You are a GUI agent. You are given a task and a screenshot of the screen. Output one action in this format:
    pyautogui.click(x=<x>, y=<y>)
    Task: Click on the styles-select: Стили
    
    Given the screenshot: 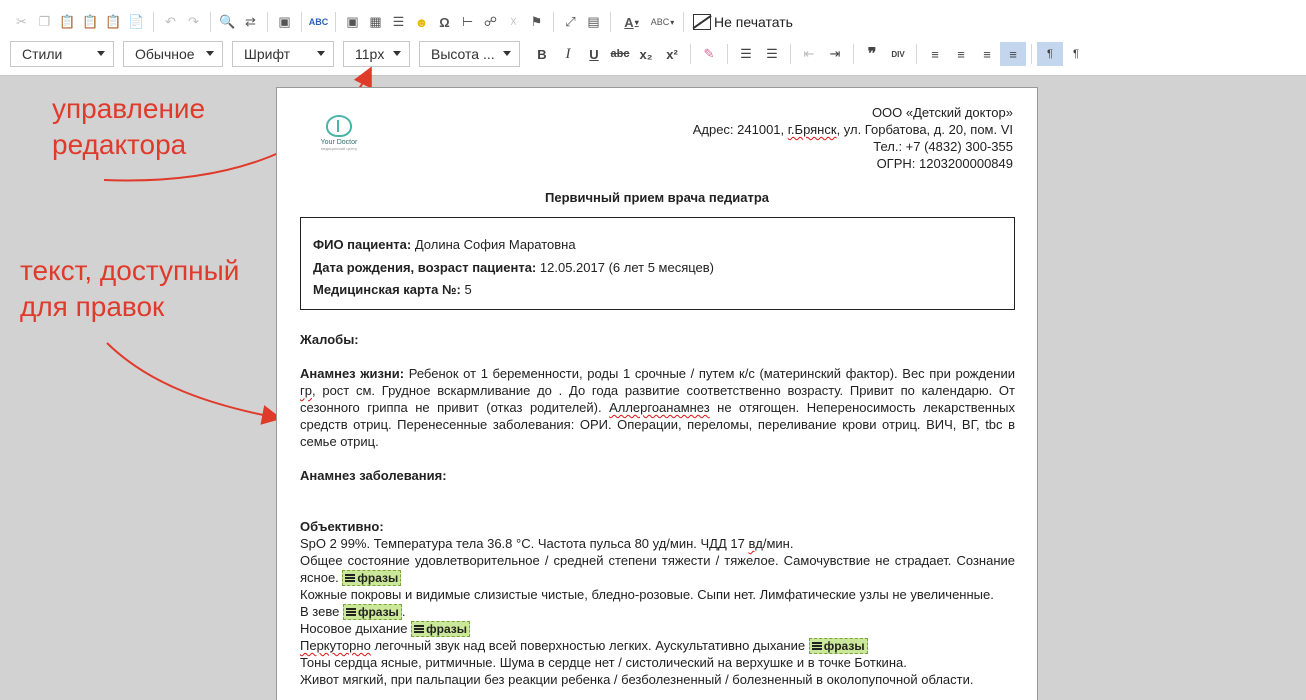 What is the action you would take?
    pyautogui.click(x=62, y=54)
    